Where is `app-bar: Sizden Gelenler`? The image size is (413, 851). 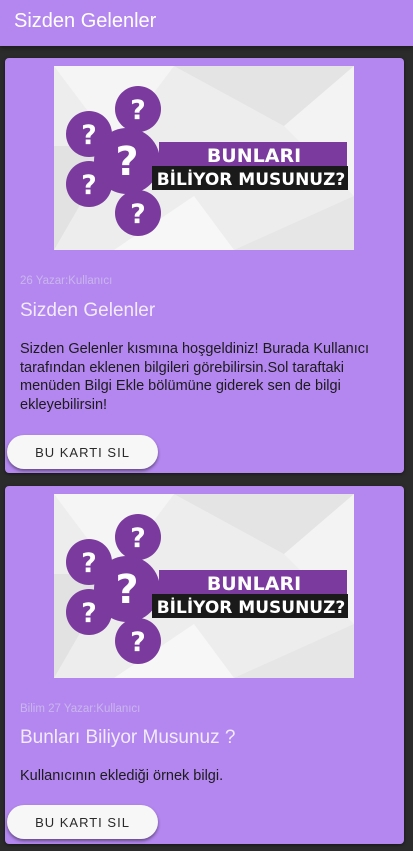
app-bar: Sizden Gelenler is located at coordinates (206, 23).